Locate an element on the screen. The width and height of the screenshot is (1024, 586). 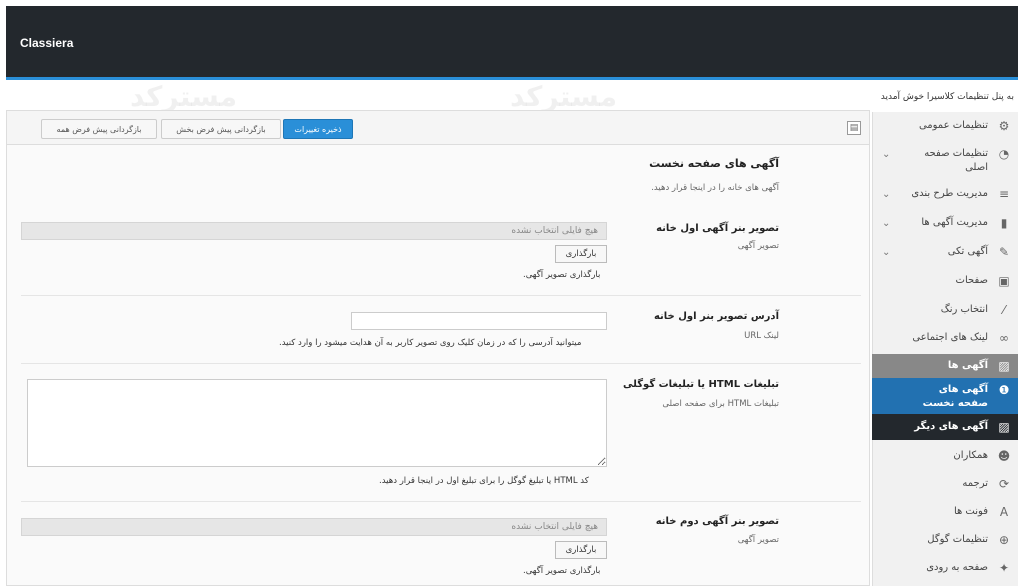
banner2-sub: تصویر آگهی is located at coordinates (758, 540).